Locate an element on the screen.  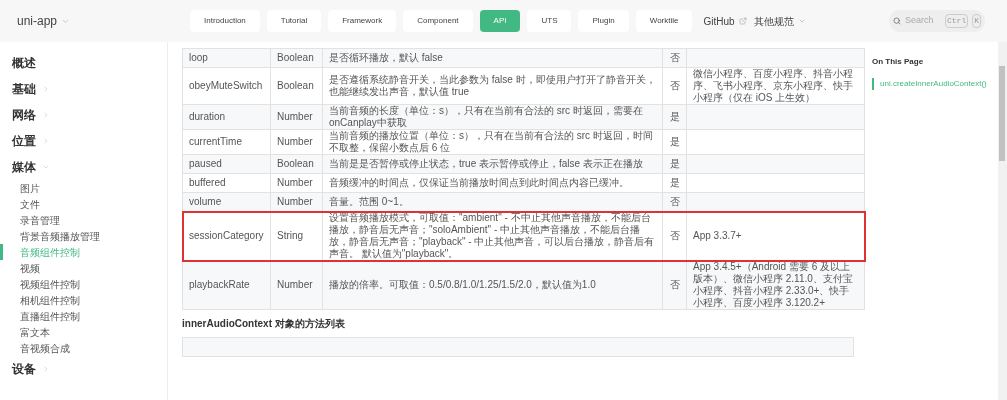
sidebar-group: 网络 is located at coordinates (24, 115).